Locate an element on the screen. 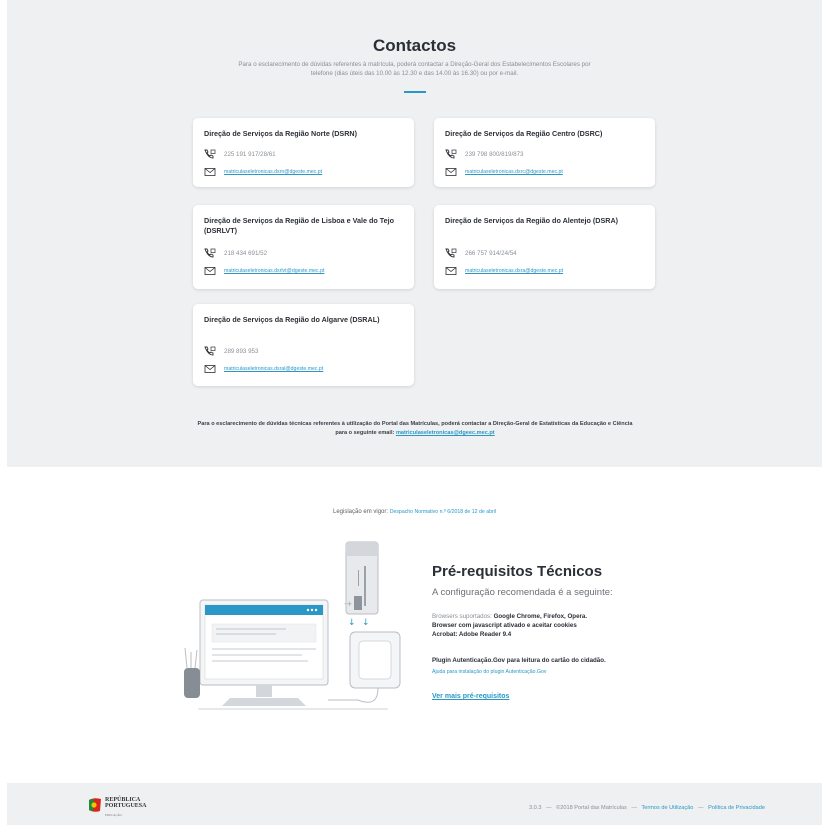  contacts-title: Contactos is located at coordinates (414, 45).